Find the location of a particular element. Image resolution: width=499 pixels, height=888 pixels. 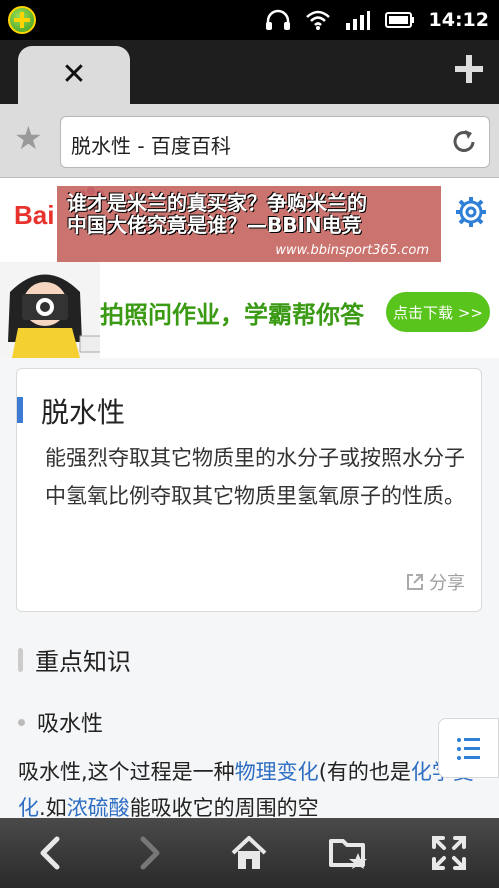

bookmark-folder-icon is located at coordinates (348, 854).